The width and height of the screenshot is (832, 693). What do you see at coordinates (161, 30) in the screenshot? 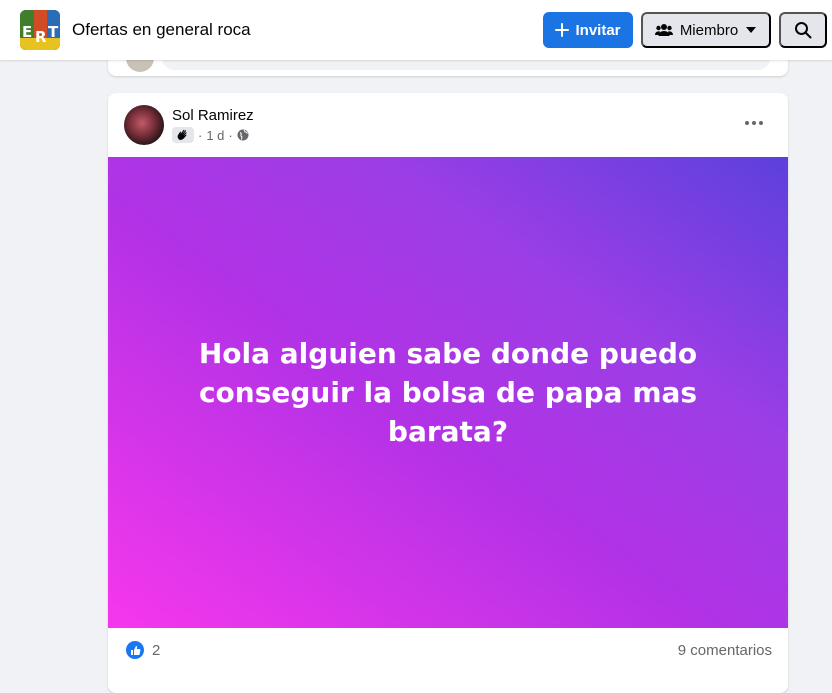
I see `group-title: Ofertas en general roca` at bounding box center [161, 30].